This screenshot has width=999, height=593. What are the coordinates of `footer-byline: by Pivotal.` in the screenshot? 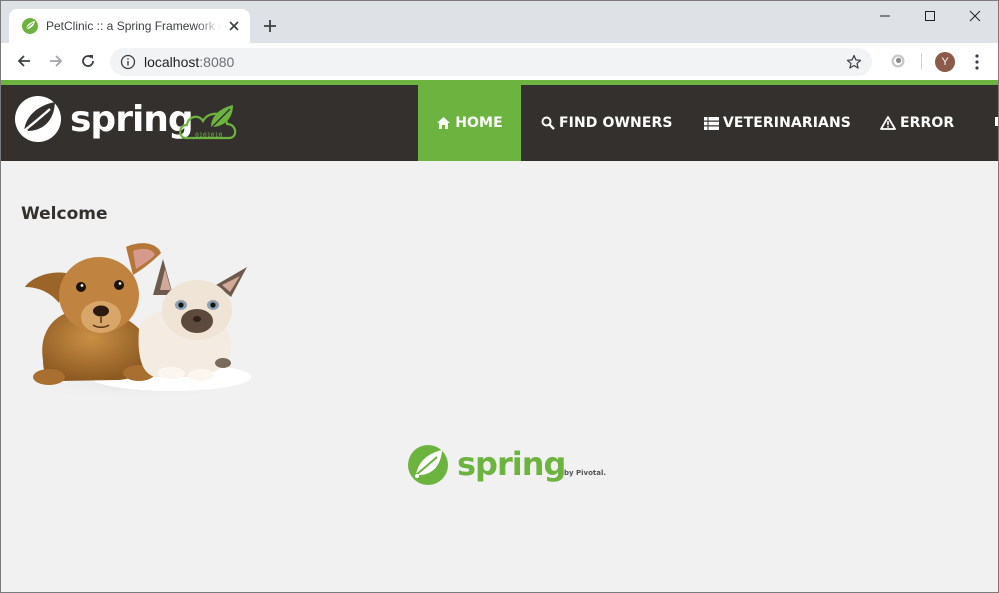 It's located at (585, 473).